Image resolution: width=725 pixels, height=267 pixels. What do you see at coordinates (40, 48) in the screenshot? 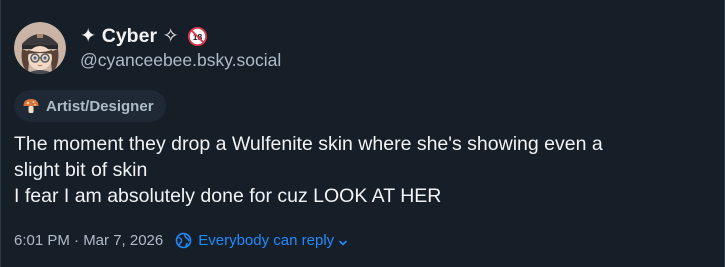
I see `avatar` at bounding box center [40, 48].